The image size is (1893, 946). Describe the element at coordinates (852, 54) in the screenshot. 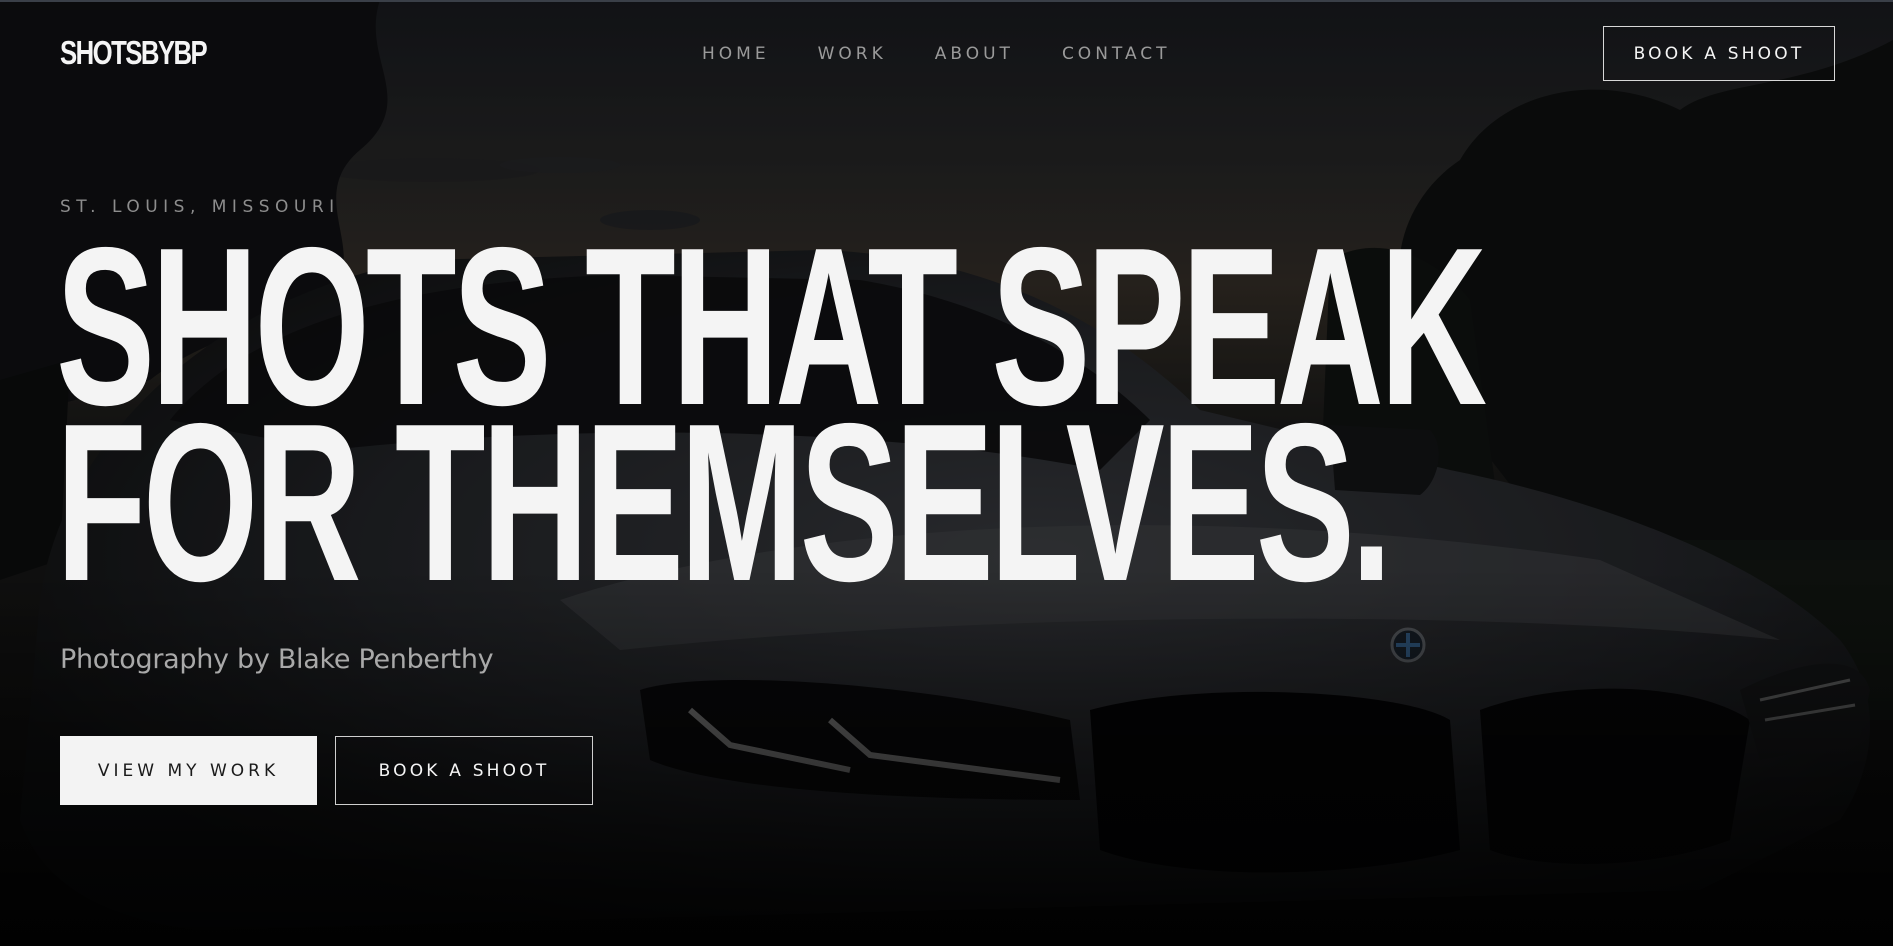

I see `nav-item-work: WORK` at that location.